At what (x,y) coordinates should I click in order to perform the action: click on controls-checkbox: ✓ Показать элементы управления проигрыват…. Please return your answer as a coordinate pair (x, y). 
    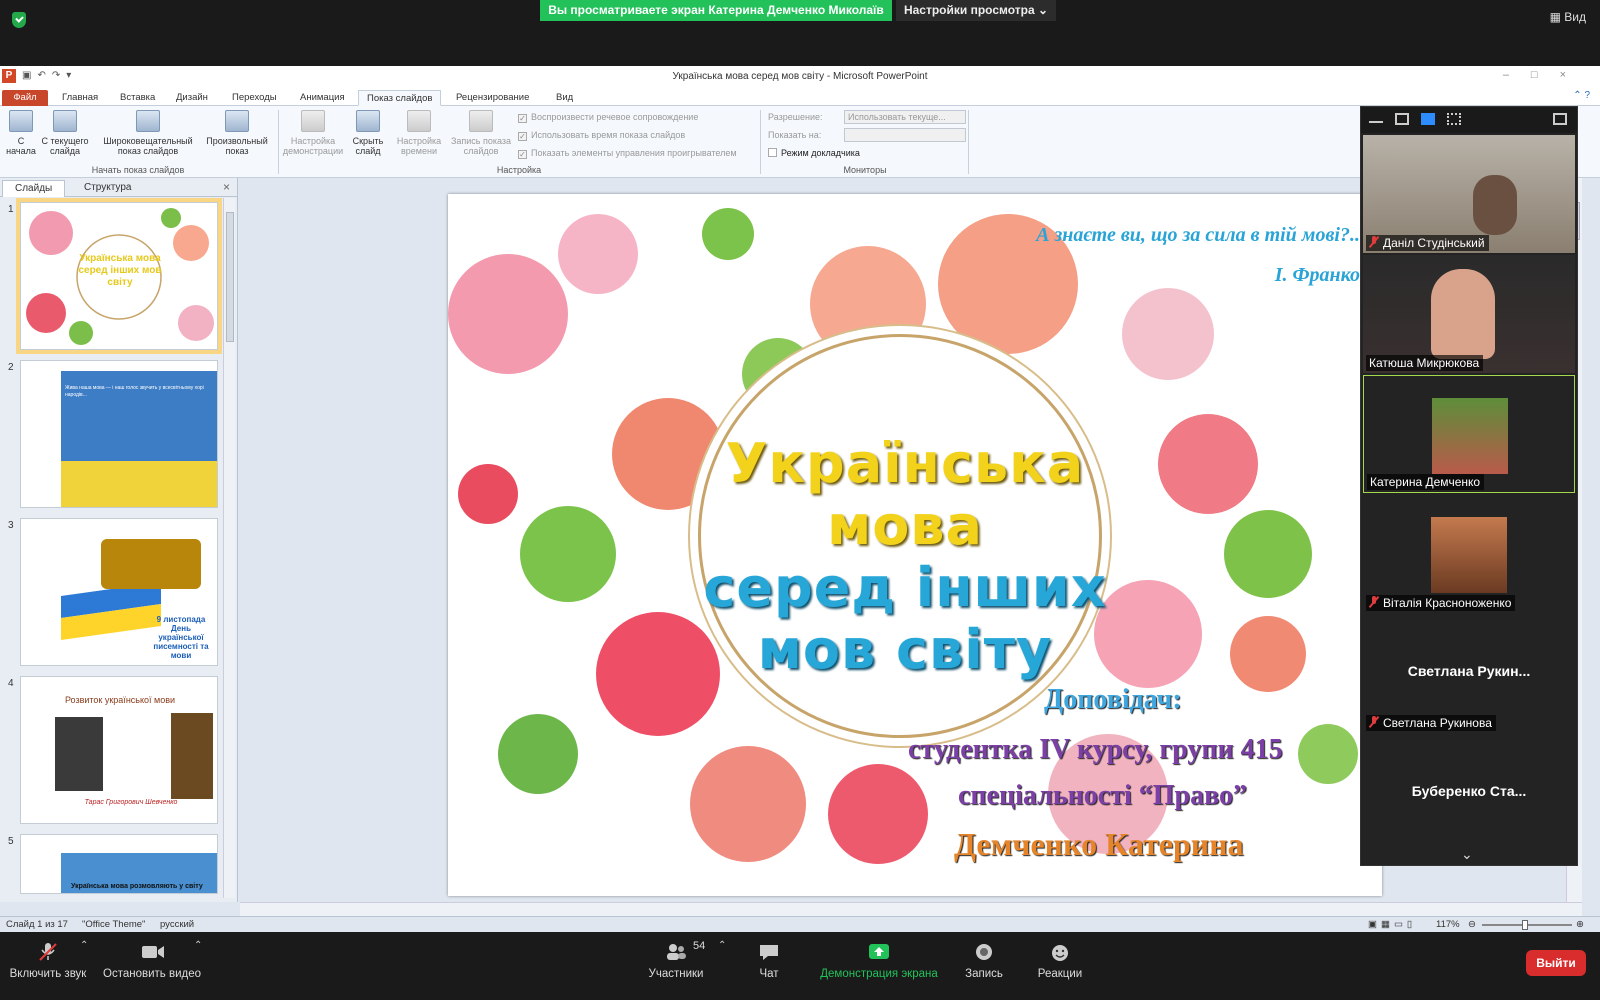
    Looking at the image, I should click on (627, 153).